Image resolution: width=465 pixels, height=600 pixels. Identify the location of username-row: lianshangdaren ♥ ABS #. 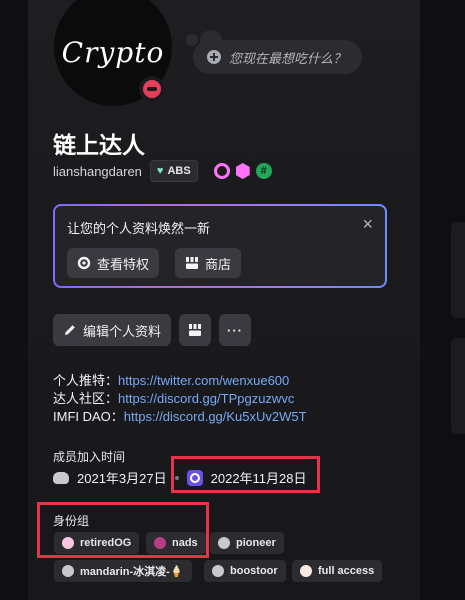
(162, 171).